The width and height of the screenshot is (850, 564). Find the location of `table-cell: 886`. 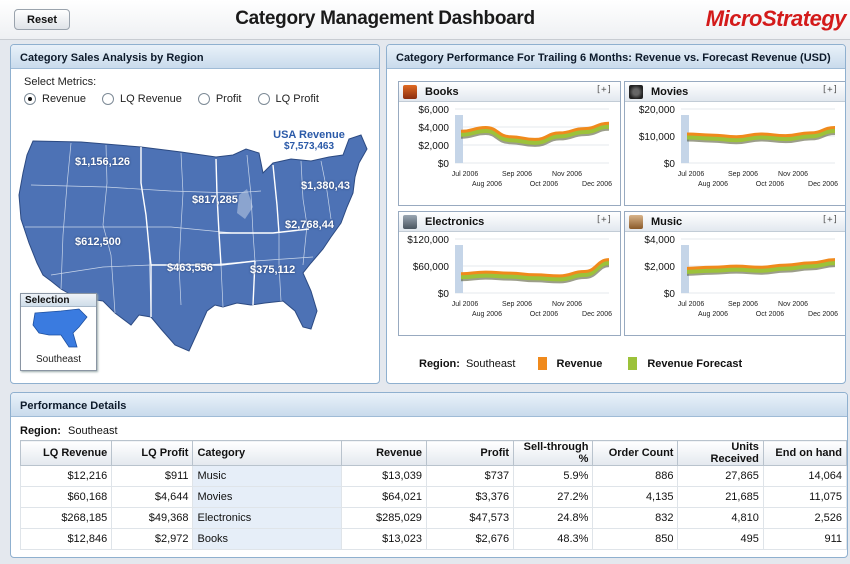

table-cell: 886 is located at coordinates (635, 476).